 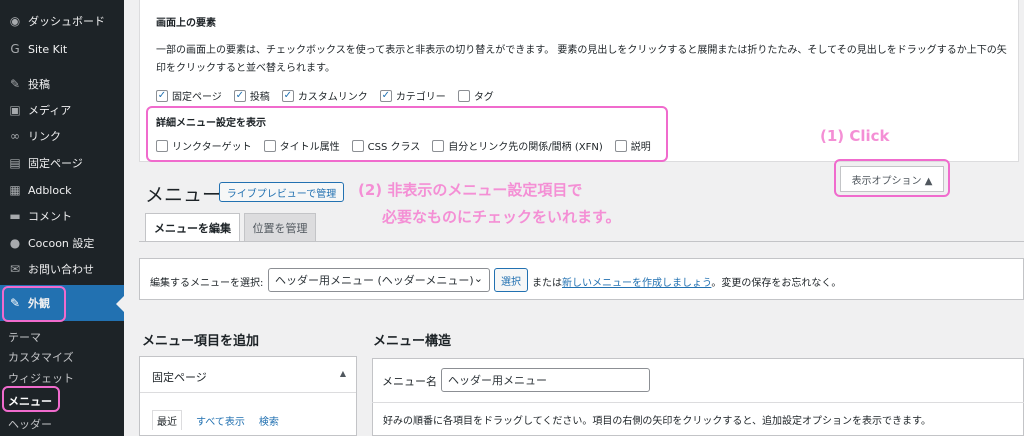 I want to click on sidebar-item-links: ∞ リンク, so click(x=62, y=136).